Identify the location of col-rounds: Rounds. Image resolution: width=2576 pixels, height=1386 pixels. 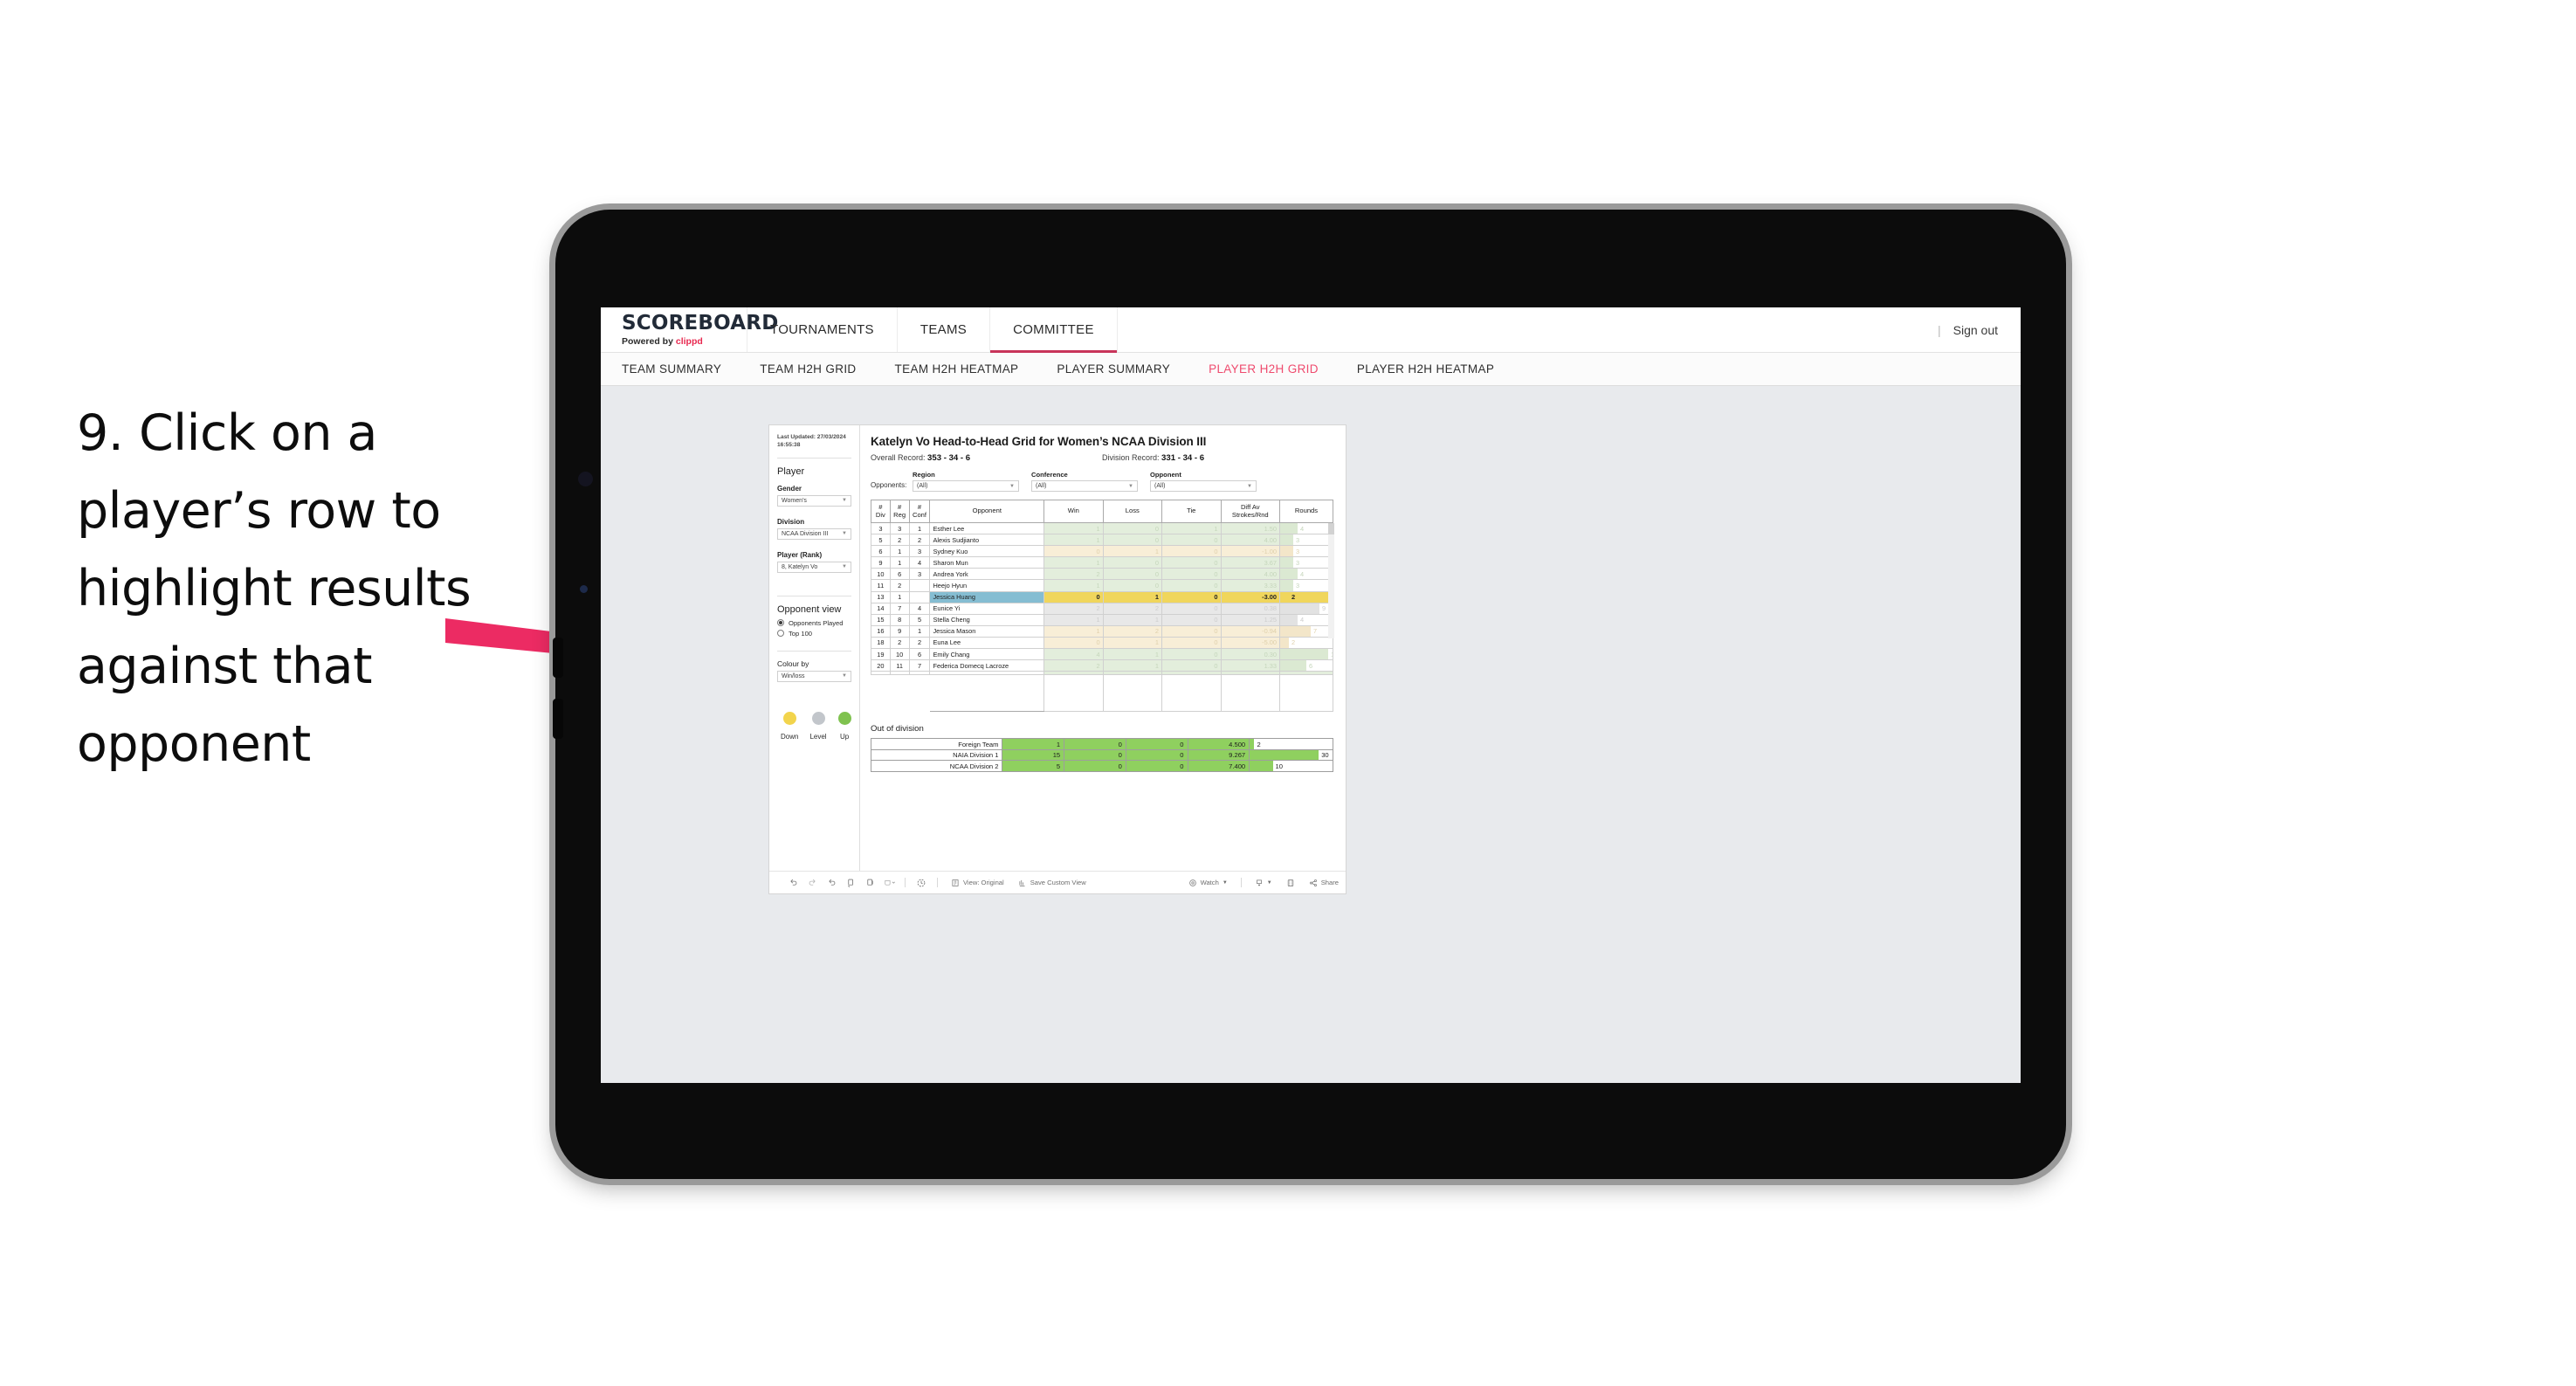
(1306, 511).